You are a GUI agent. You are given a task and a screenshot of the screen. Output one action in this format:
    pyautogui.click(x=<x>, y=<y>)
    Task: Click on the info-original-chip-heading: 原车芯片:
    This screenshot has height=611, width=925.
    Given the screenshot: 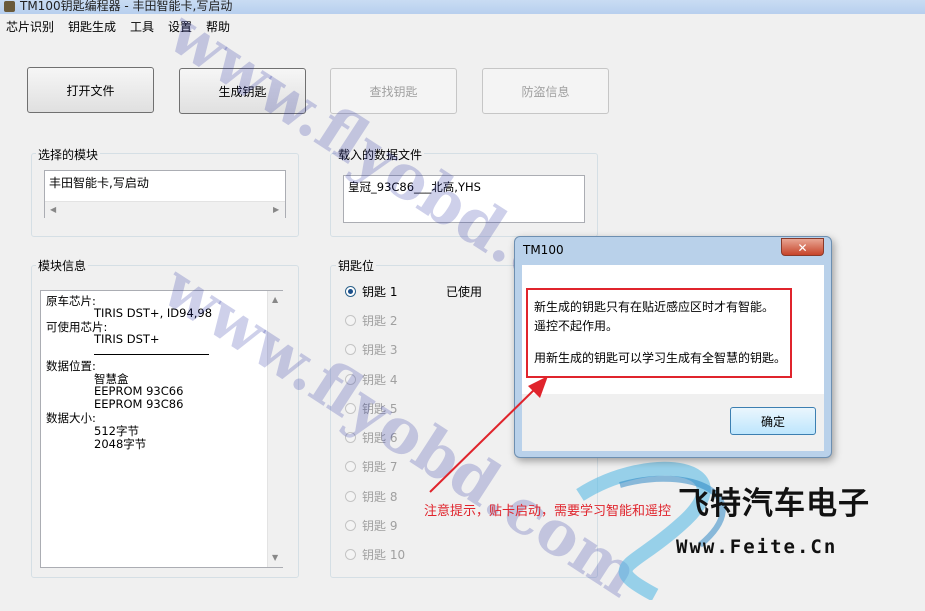 What is the action you would take?
    pyautogui.click(x=71, y=301)
    